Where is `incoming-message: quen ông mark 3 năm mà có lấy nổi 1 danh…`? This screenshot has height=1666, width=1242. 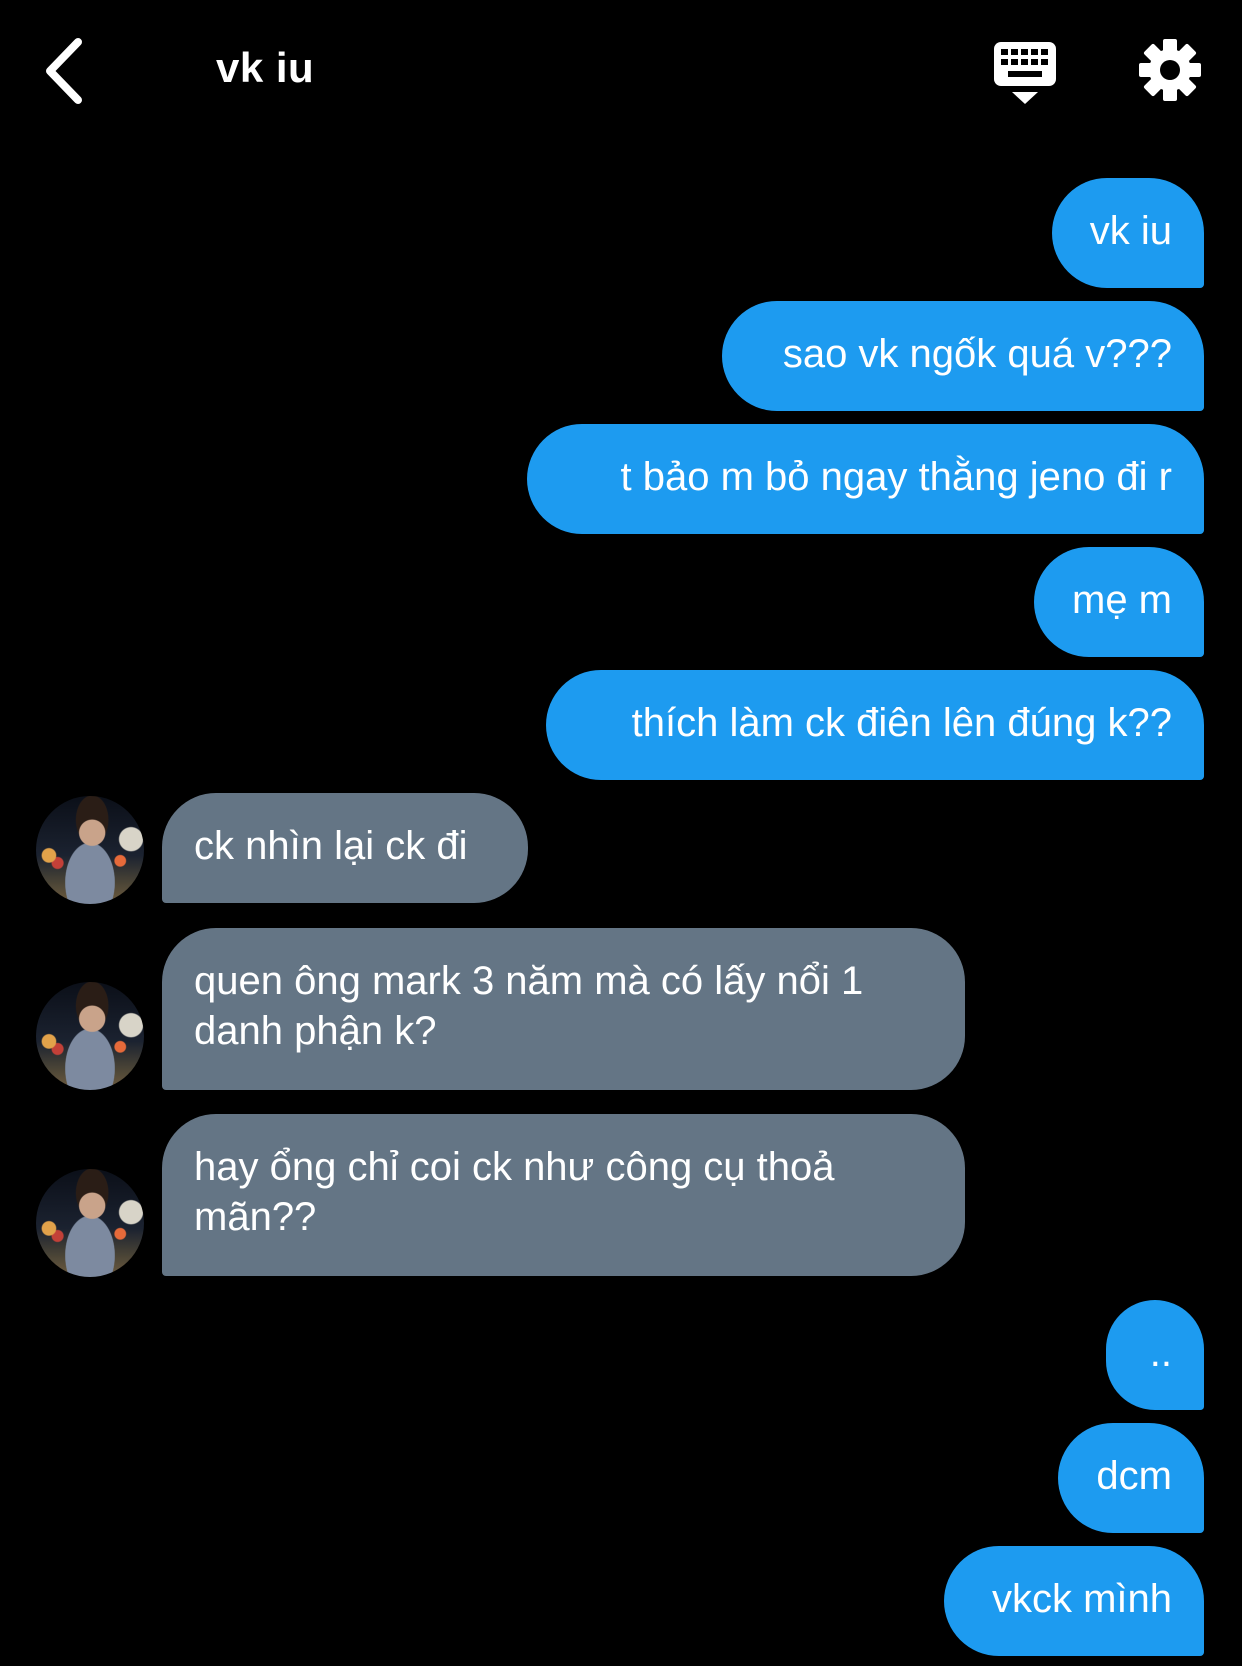
incoming-message: quen ông mark 3 năm mà có lấy nổi 1 danh… is located at coordinates (563, 1009).